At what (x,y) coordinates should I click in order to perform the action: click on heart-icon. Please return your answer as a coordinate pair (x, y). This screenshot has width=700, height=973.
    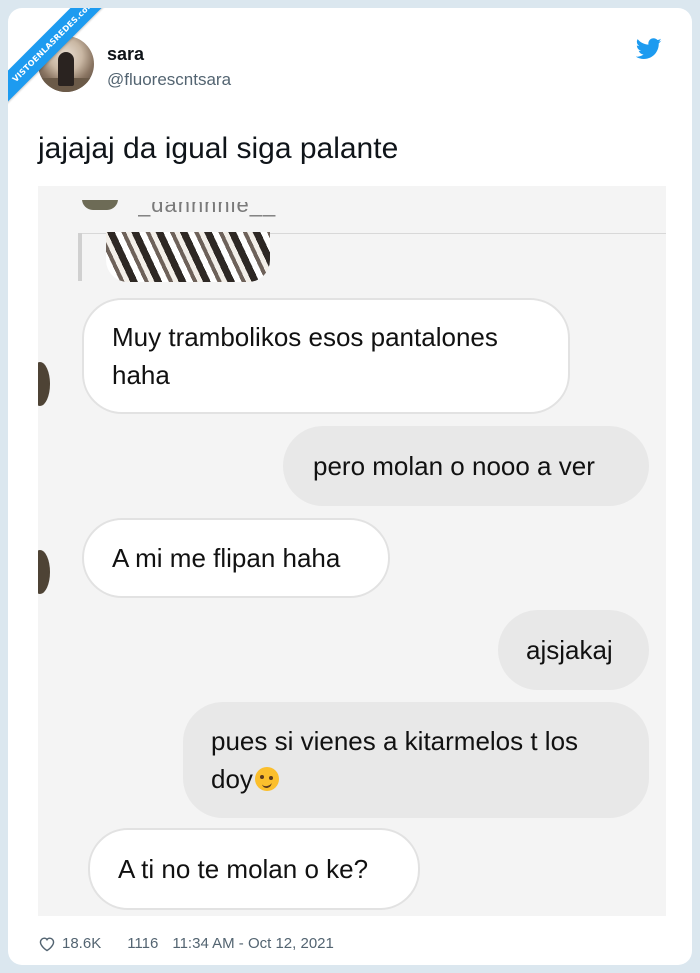
    Looking at the image, I should click on (47, 944).